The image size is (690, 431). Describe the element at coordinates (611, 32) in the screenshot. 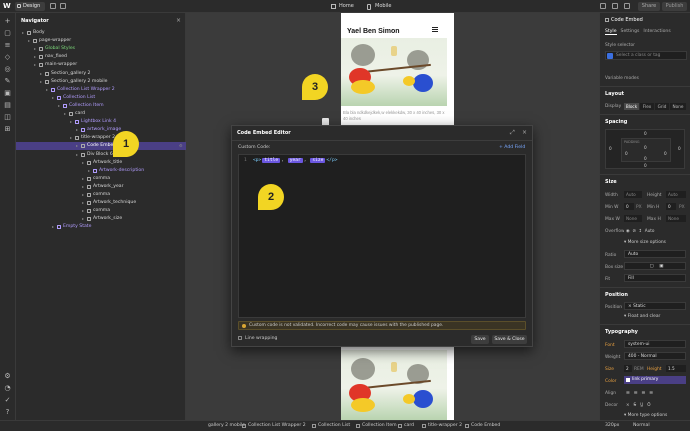

I see `tab-style: Style` at that location.